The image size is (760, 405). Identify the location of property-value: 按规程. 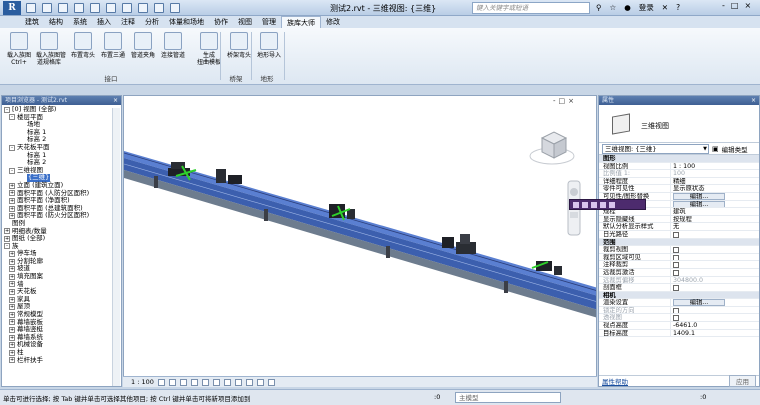
(715, 219).